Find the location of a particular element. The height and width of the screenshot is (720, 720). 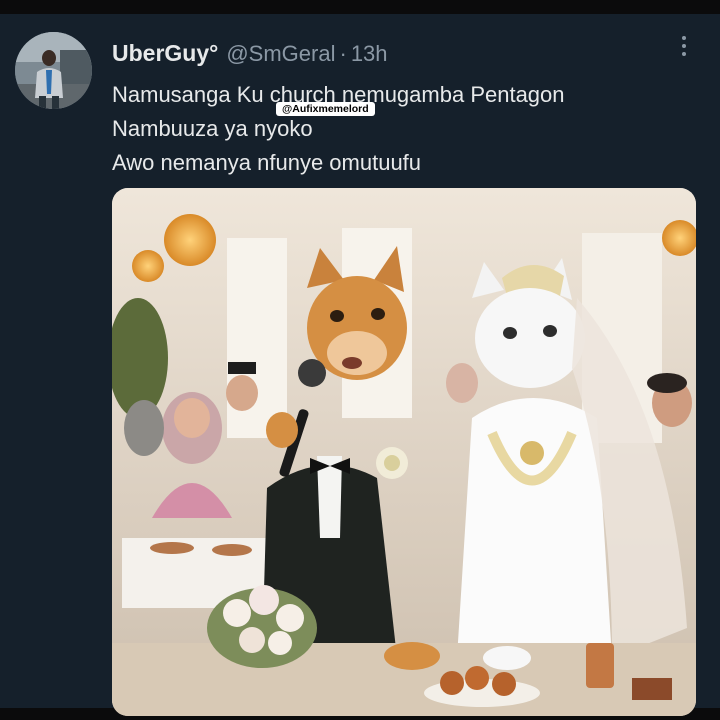

tweet-text-line: Awo nemanya nfunye omutuufu is located at coordinates (267, 162).